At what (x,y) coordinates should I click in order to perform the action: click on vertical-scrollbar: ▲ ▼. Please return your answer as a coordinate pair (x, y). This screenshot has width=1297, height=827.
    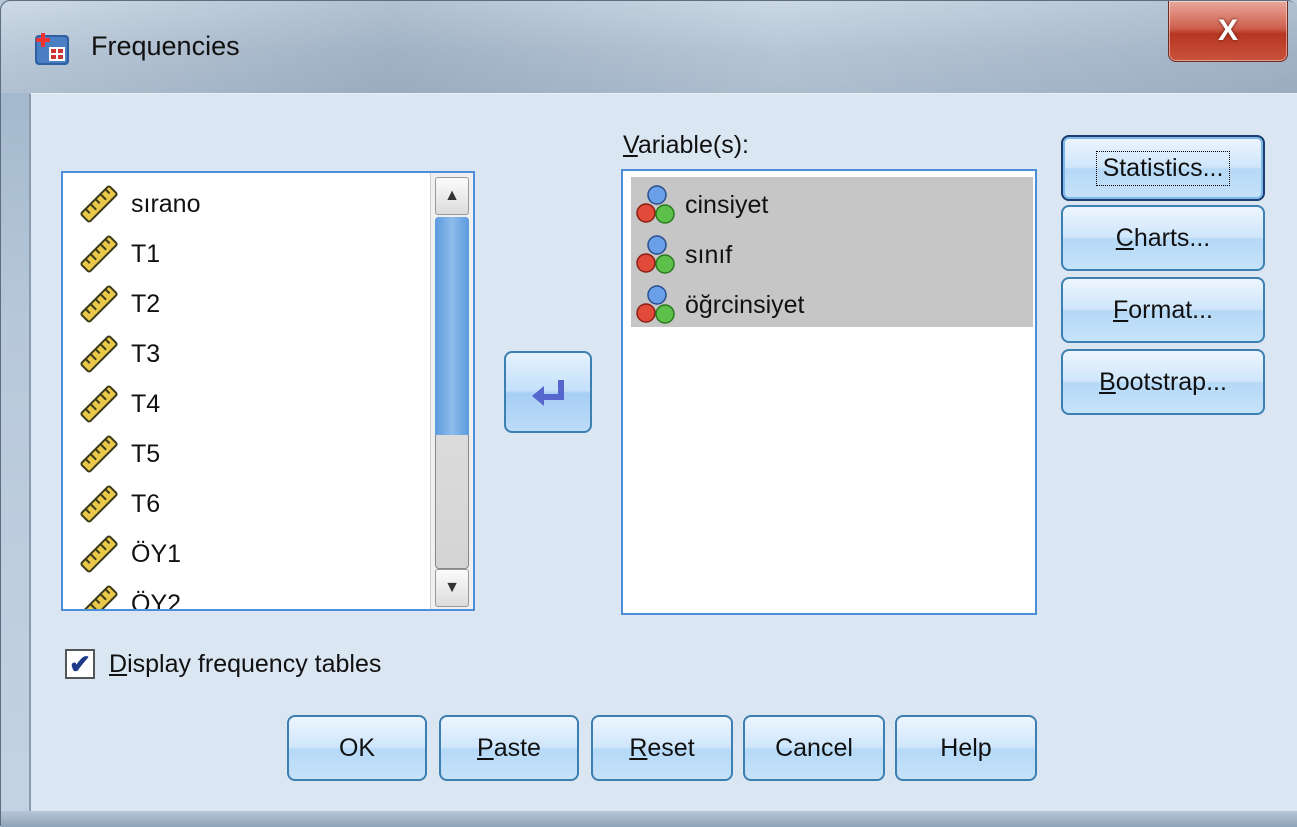
    Looking at the image, I should click on (451, 391).